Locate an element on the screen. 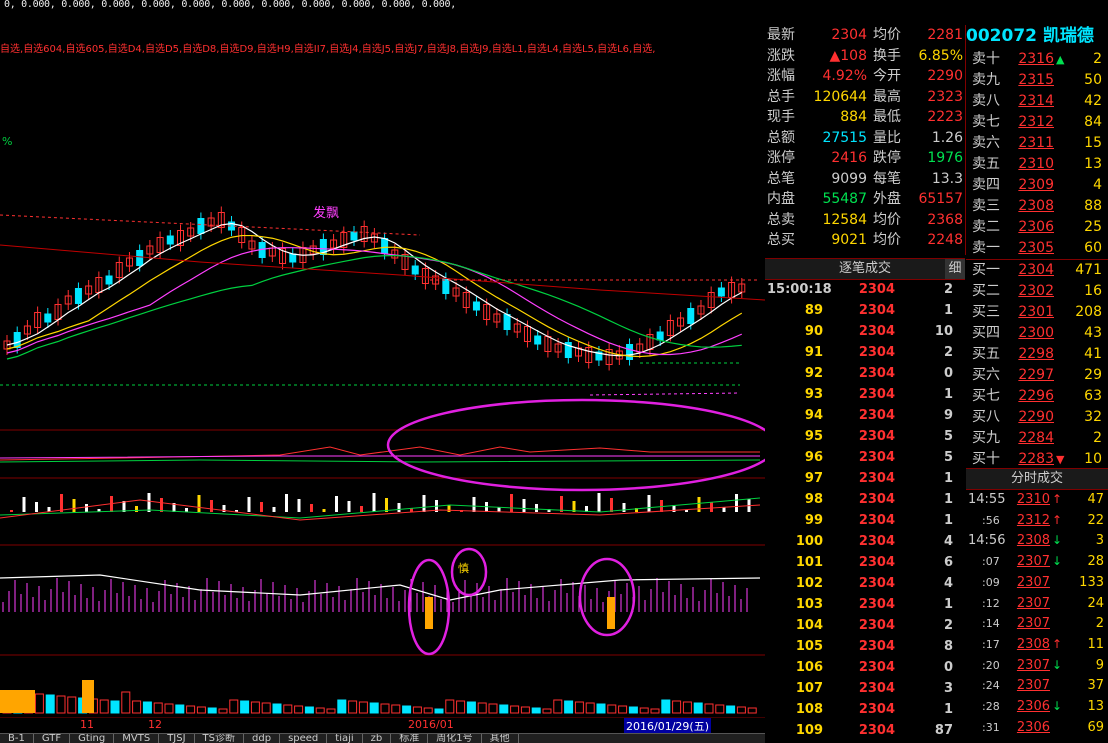 This screenshot has height=743, width=1108. tick-volume: 24 is located at coordinates (1095, 603).